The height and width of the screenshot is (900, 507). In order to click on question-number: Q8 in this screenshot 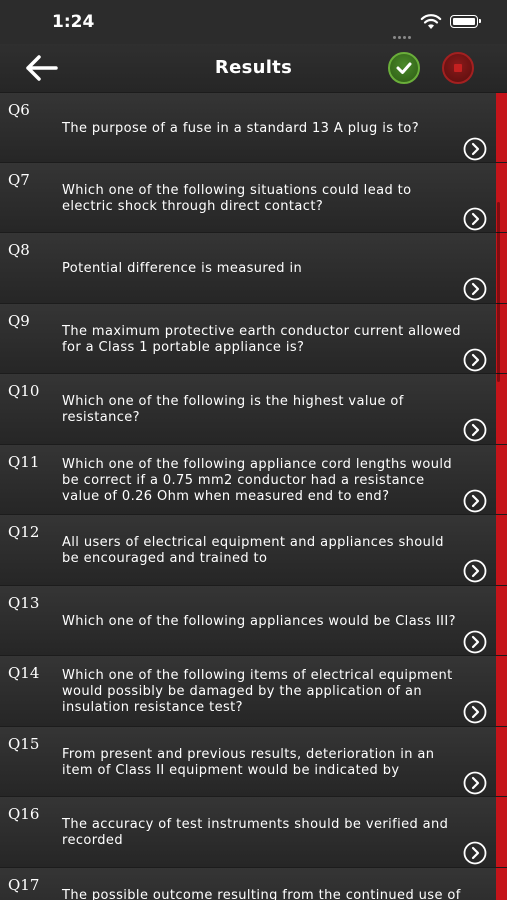, I will do `click(19, 250)`.